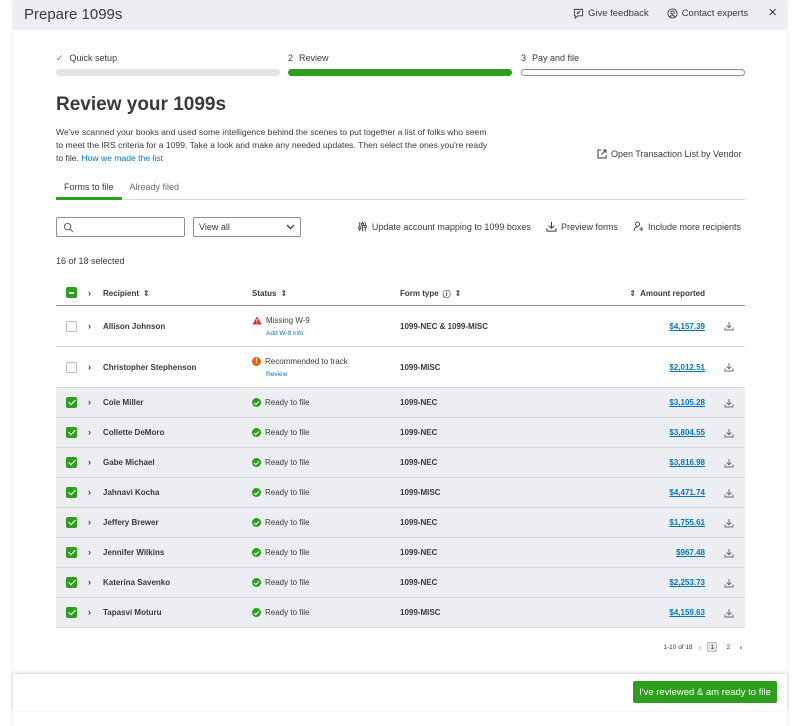  Describe the element at coordinates (291, 58) in the screenshot. I see `step-number: 2` at that location.